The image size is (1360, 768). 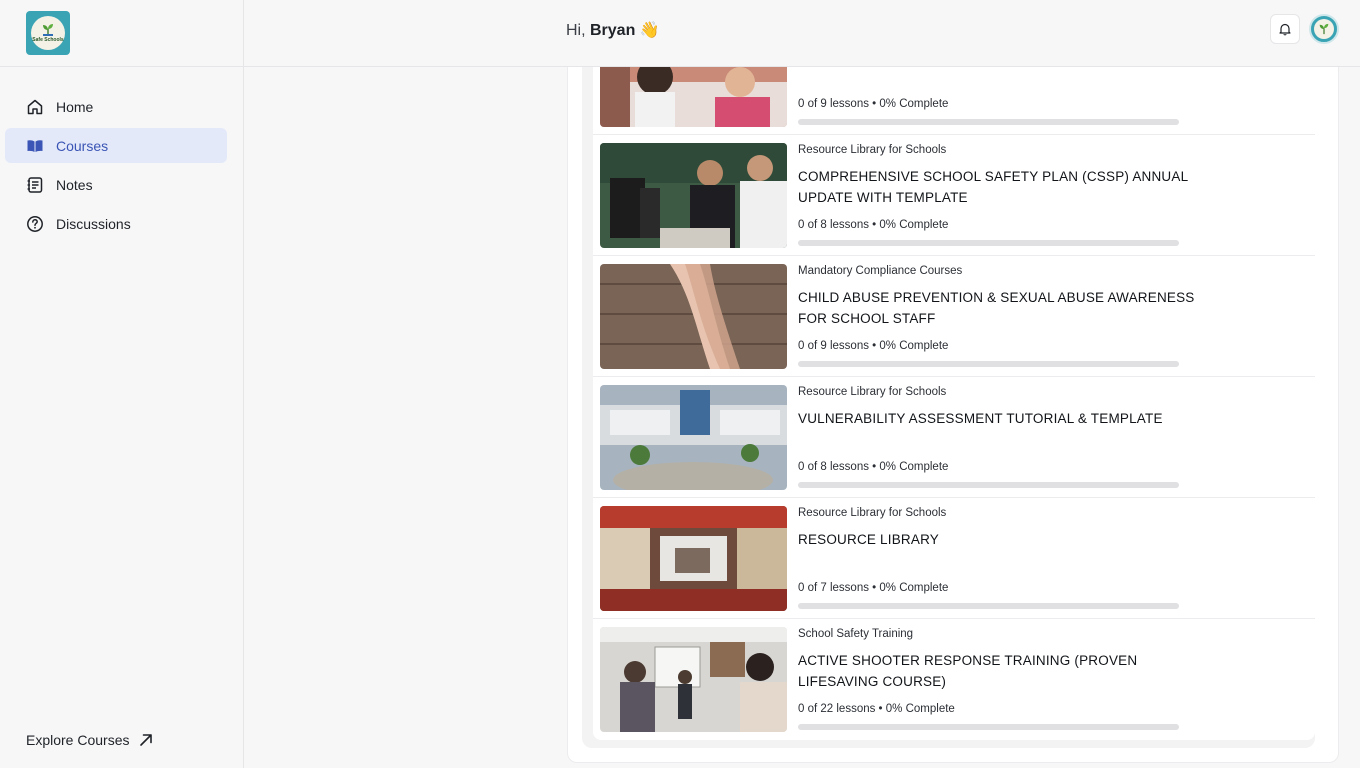 I want to click on course-title: RESOURCE LIBRARY, so click(x=868, y=539).